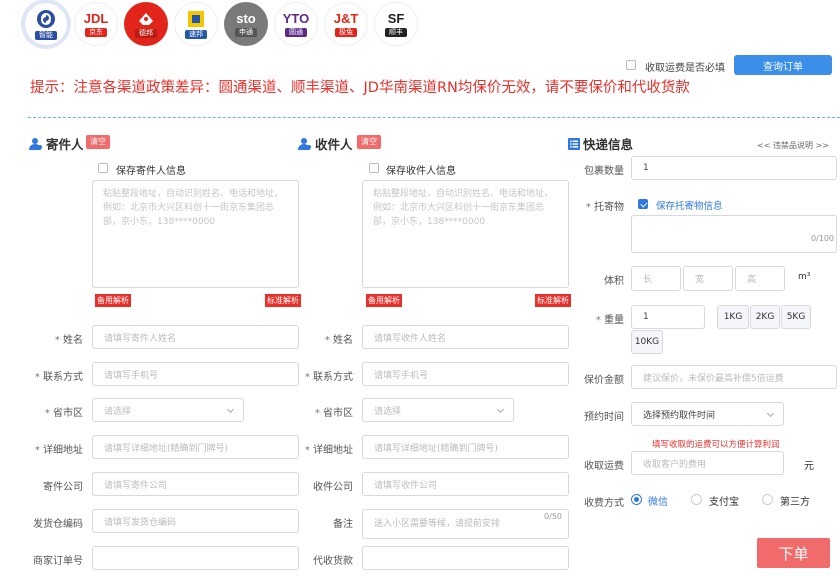  What do you see at coordinates (195, 484) in the screenshot?
I see `sender-company-input: 请填写寄件公司` at bounding box center [195, 484].